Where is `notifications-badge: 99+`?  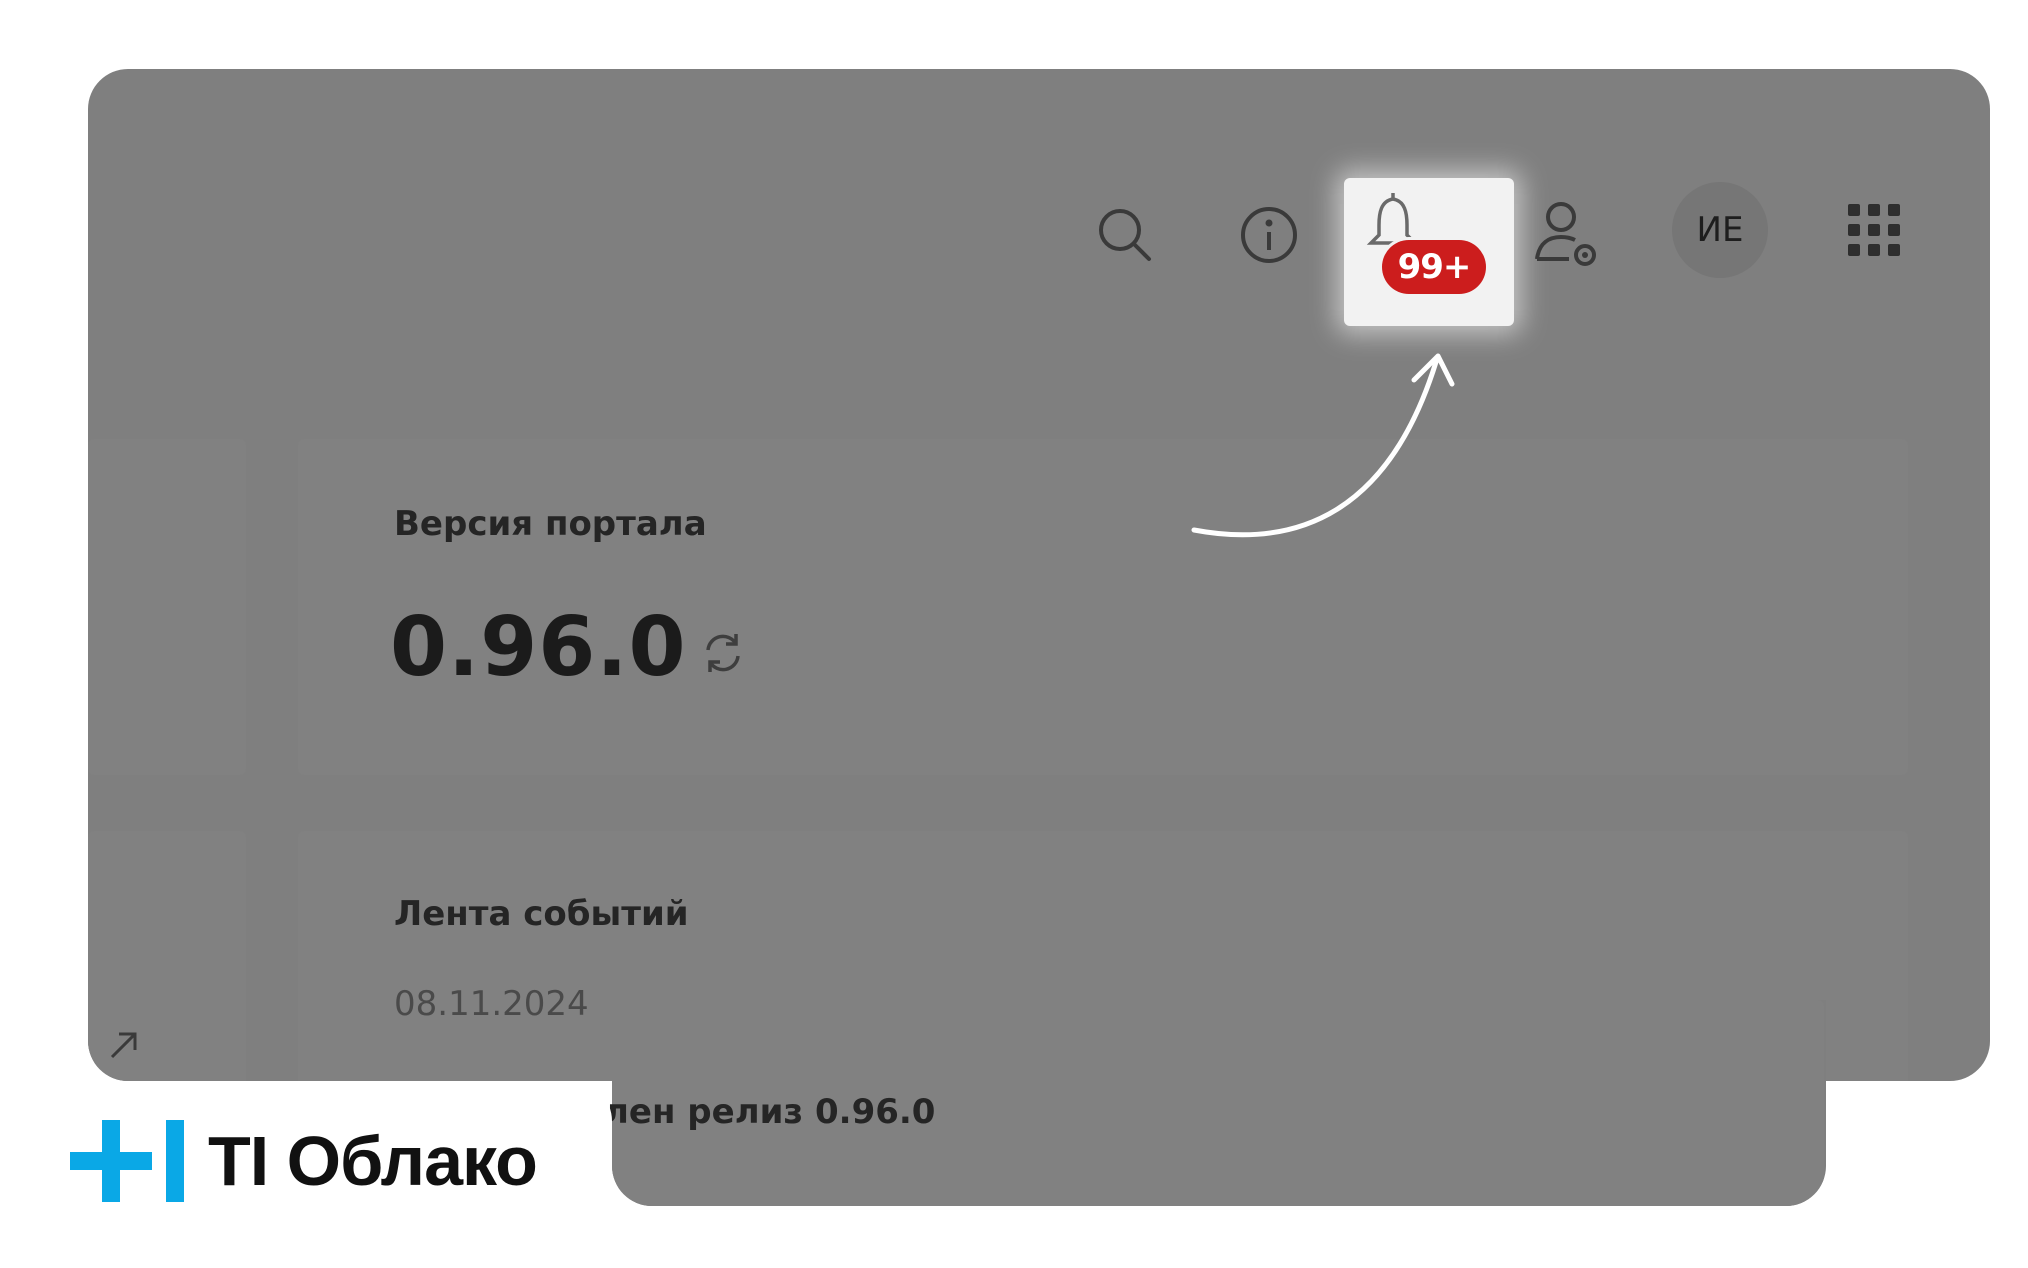
notifications-badge: 99+ is located at coordinates (1434, 267).